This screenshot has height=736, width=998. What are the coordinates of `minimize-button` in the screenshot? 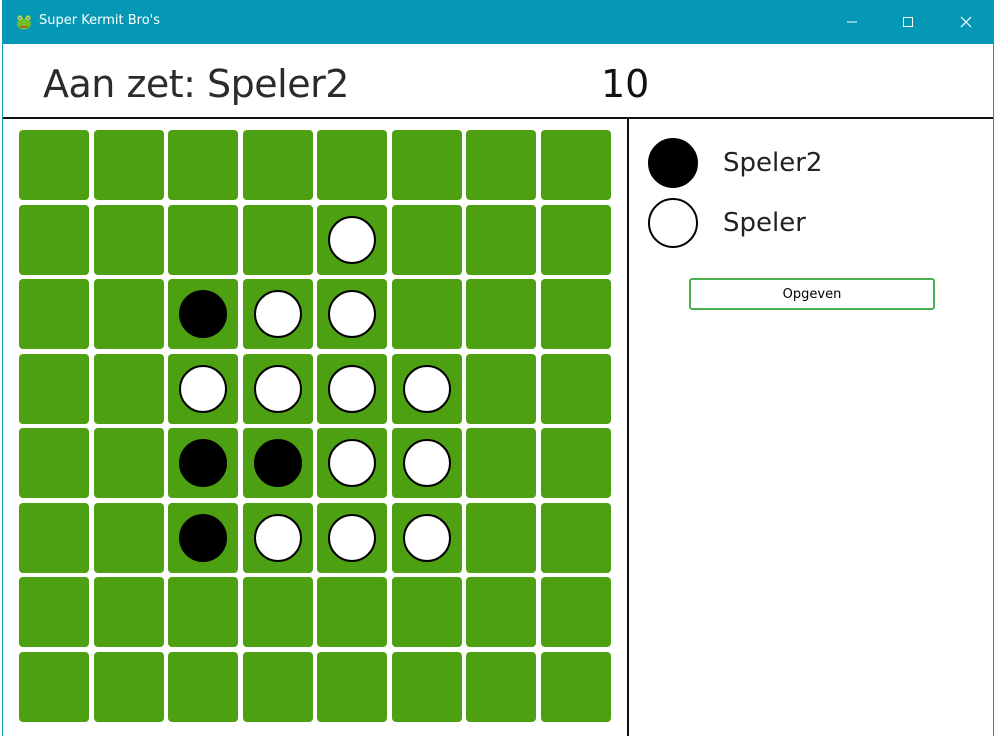 It's located at (852, 22).